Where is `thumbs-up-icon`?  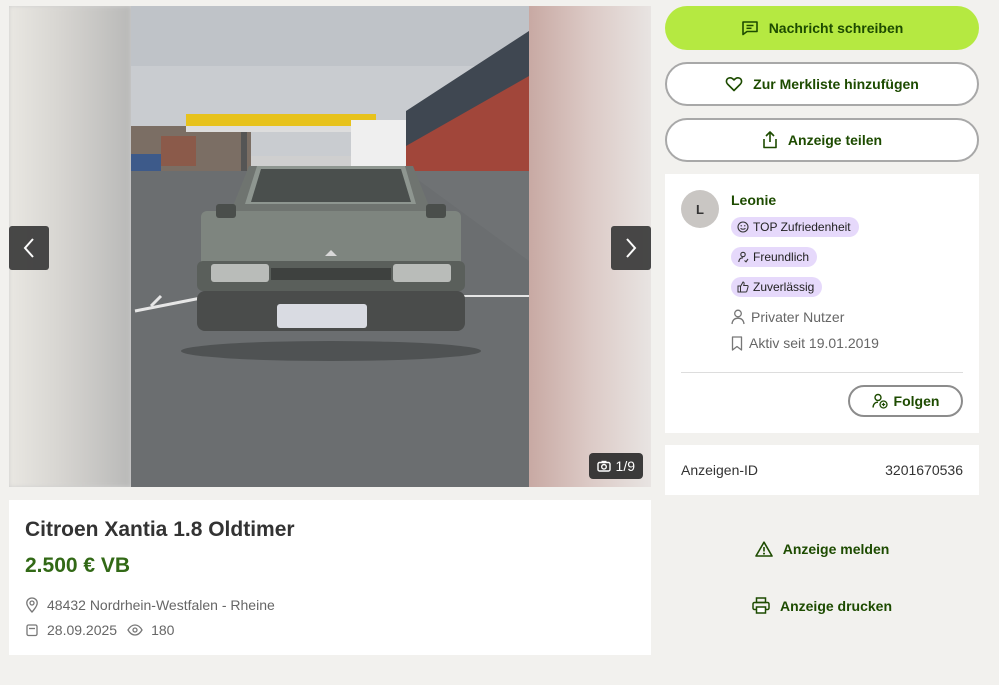
thumbs-up-icon is located at coordinates (743, 287).